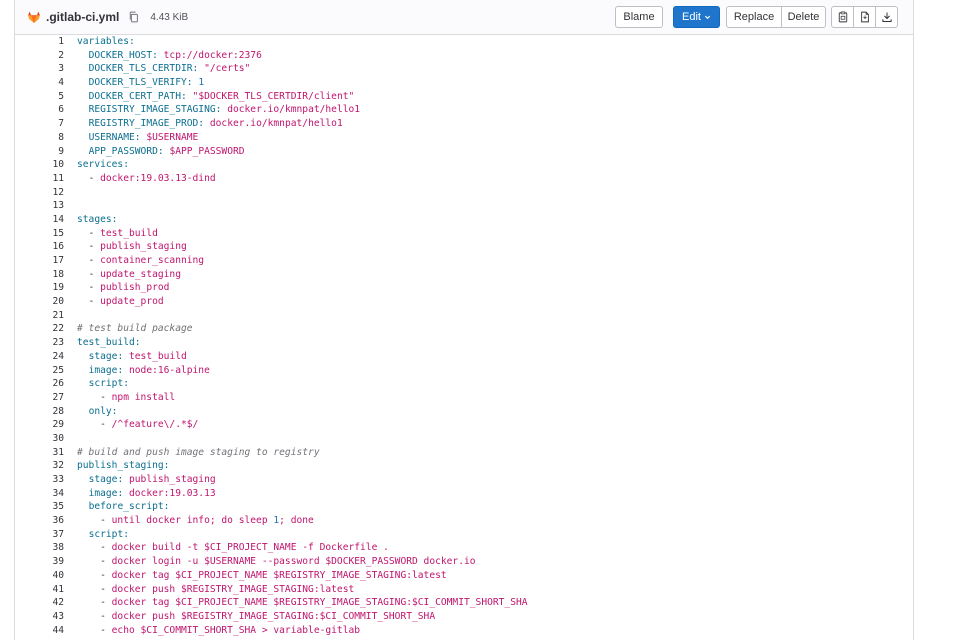 This screenshot has width=960, height=640. What do you see at coordinates (46, 371) in the screenshot?
I see `line-number: 25` at bounding box center [46, 371].